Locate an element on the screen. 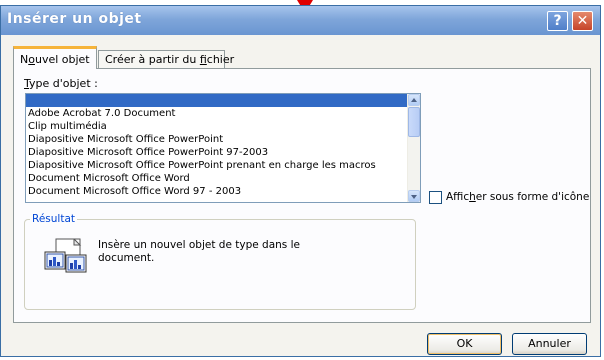 Image resolution: width=604 pixels, height=360 pixels. tab-new-object: Nouvel objet is located at coordinates (55, 57).